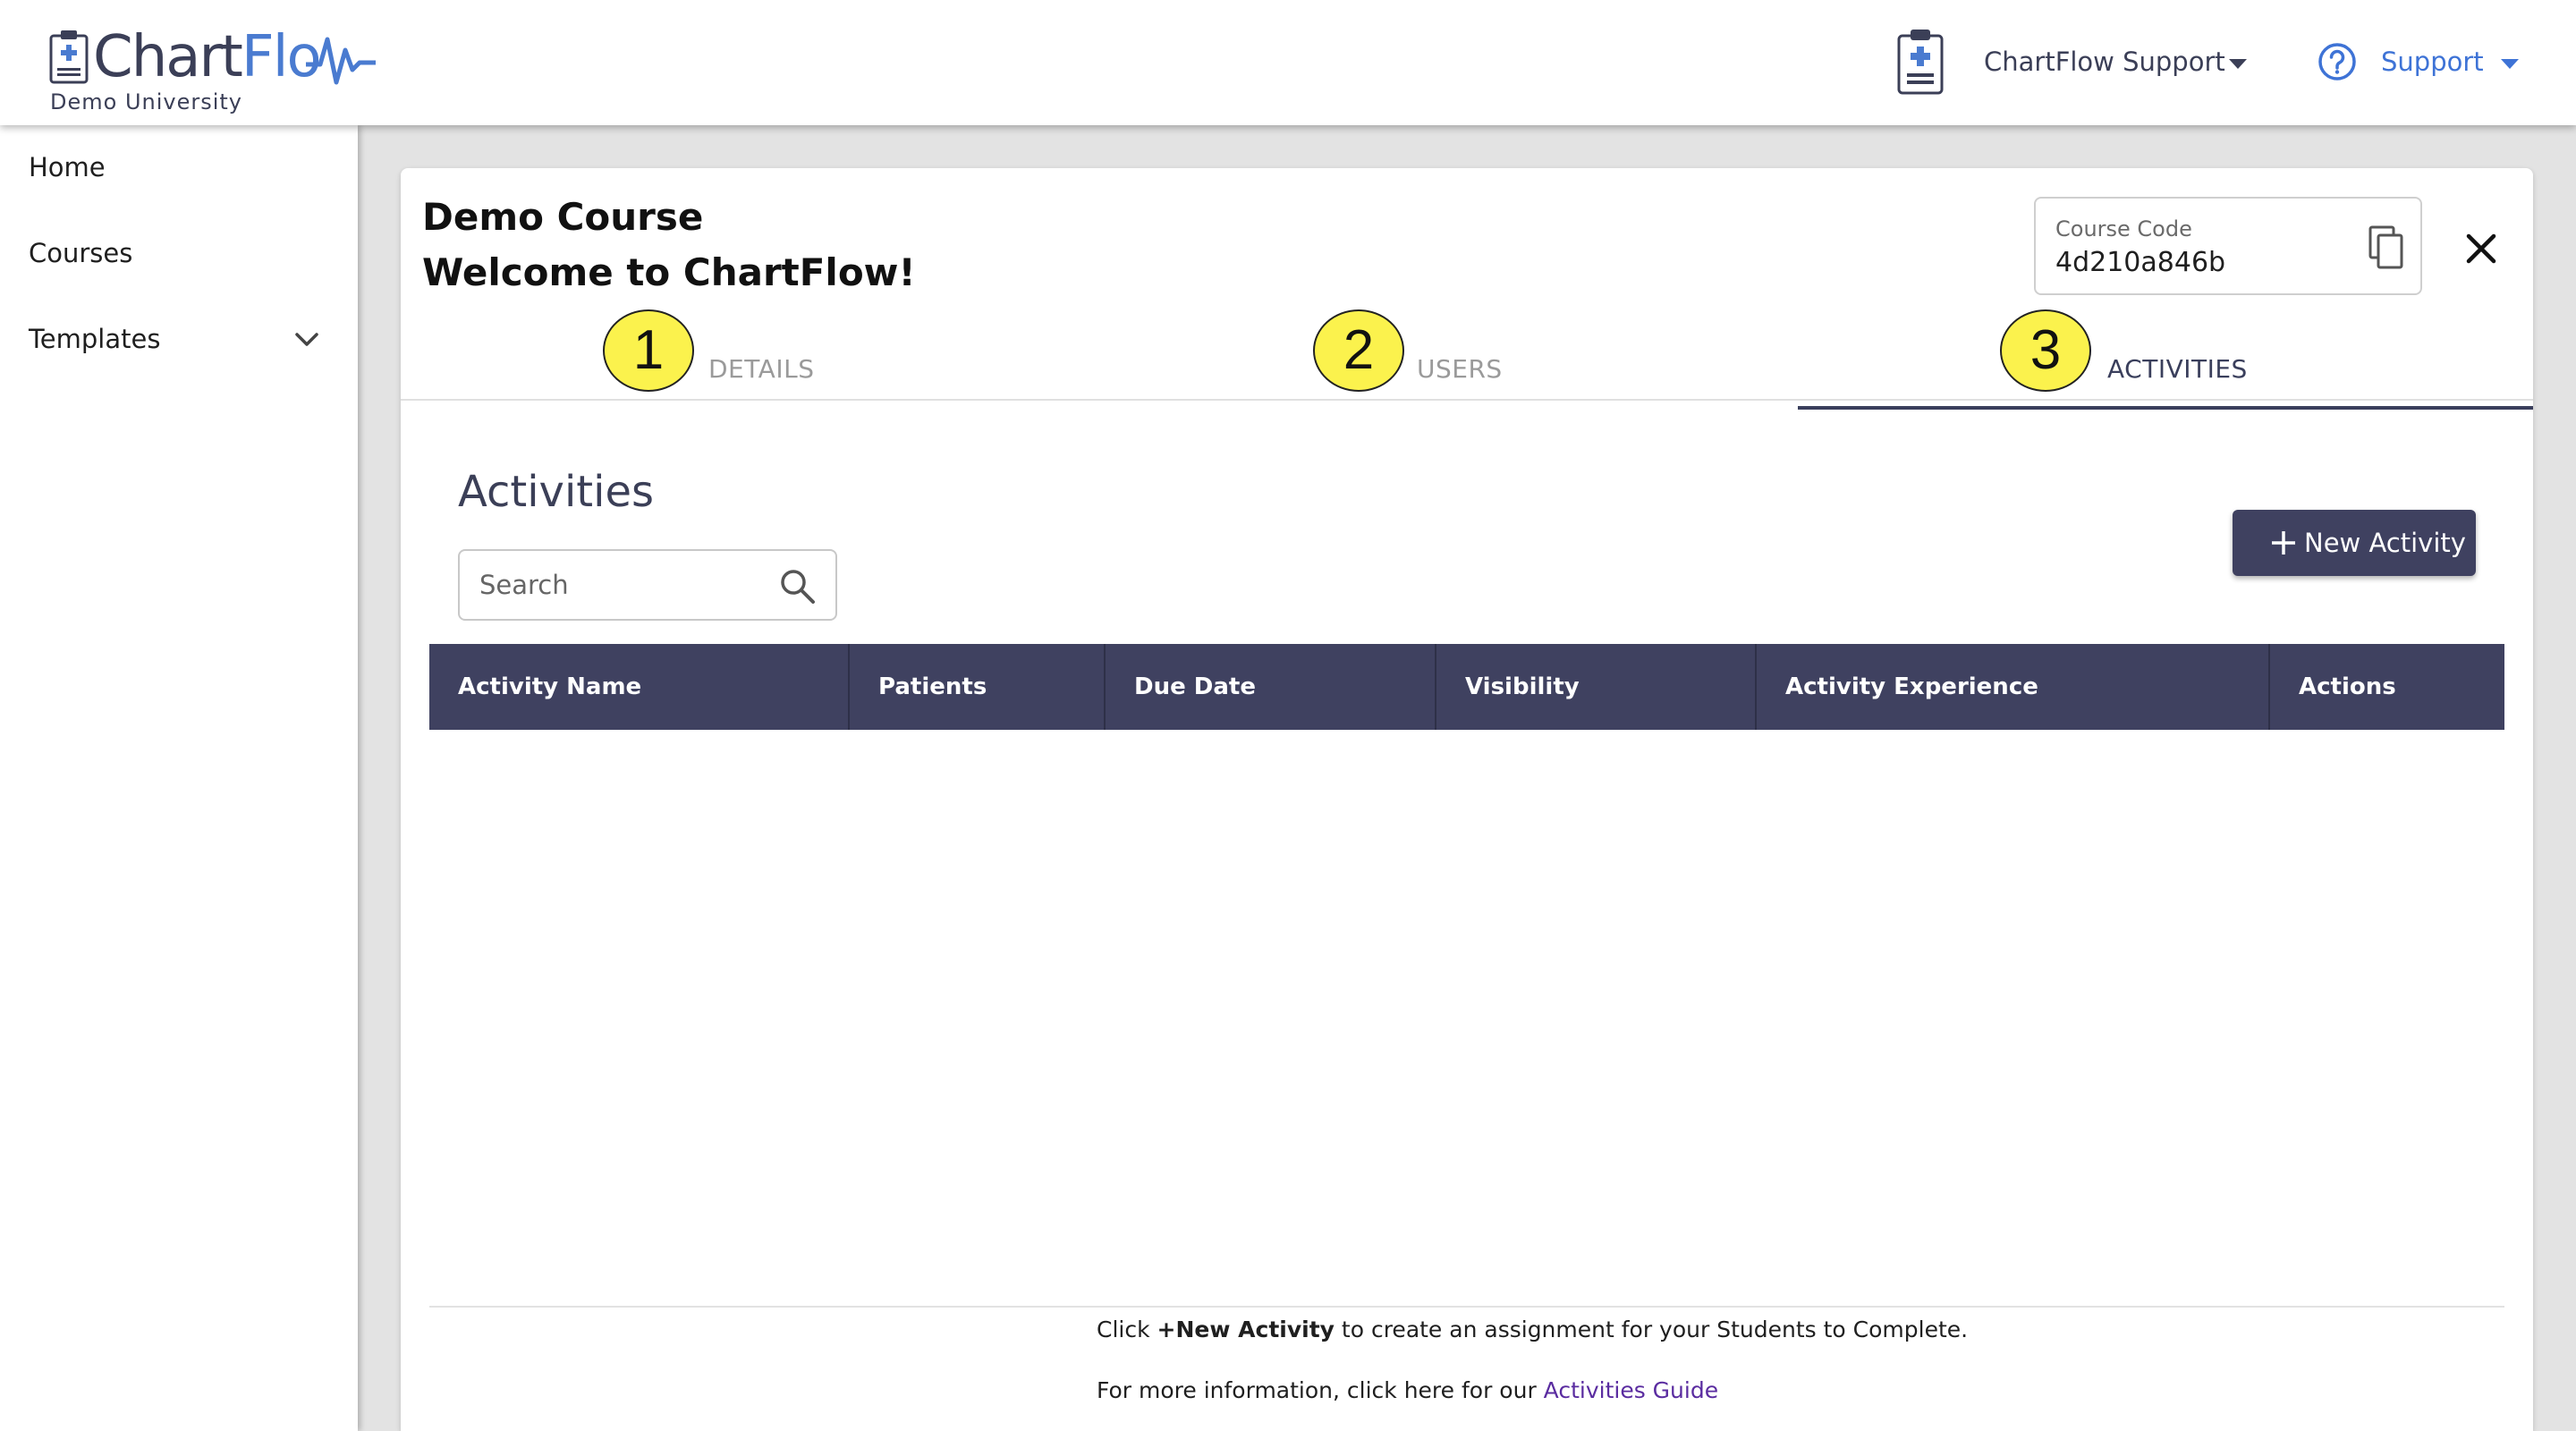  I want to click on column-header-visibility: Visibility, so click(1596, 687).